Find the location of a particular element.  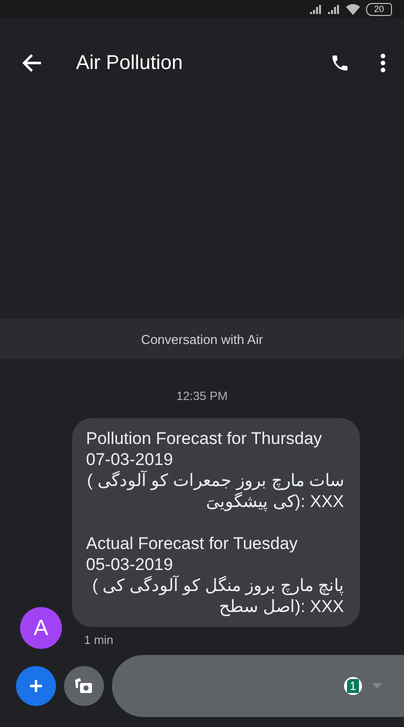

gallery-button is located at coordinates (84, 686).